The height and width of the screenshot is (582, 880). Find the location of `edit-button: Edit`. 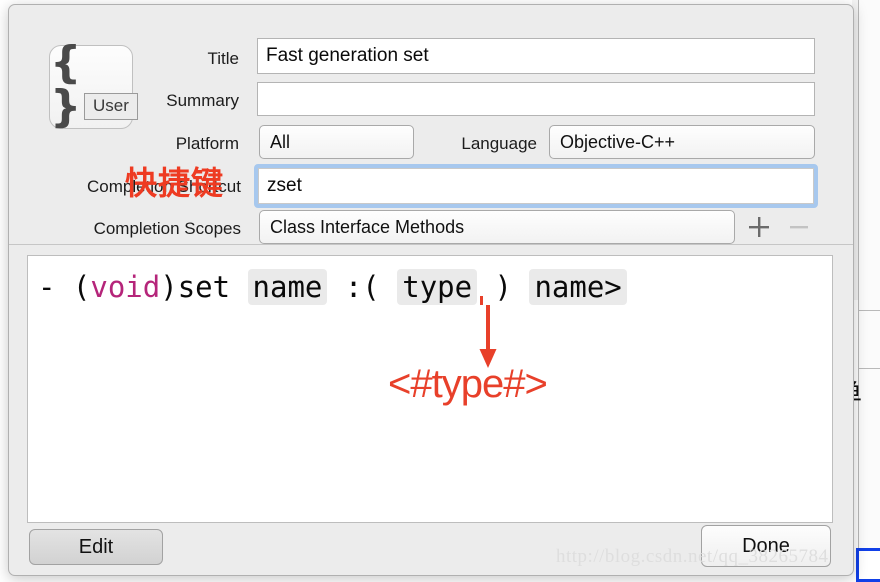

edit-button: Edit is located at coordinates (96, 547).